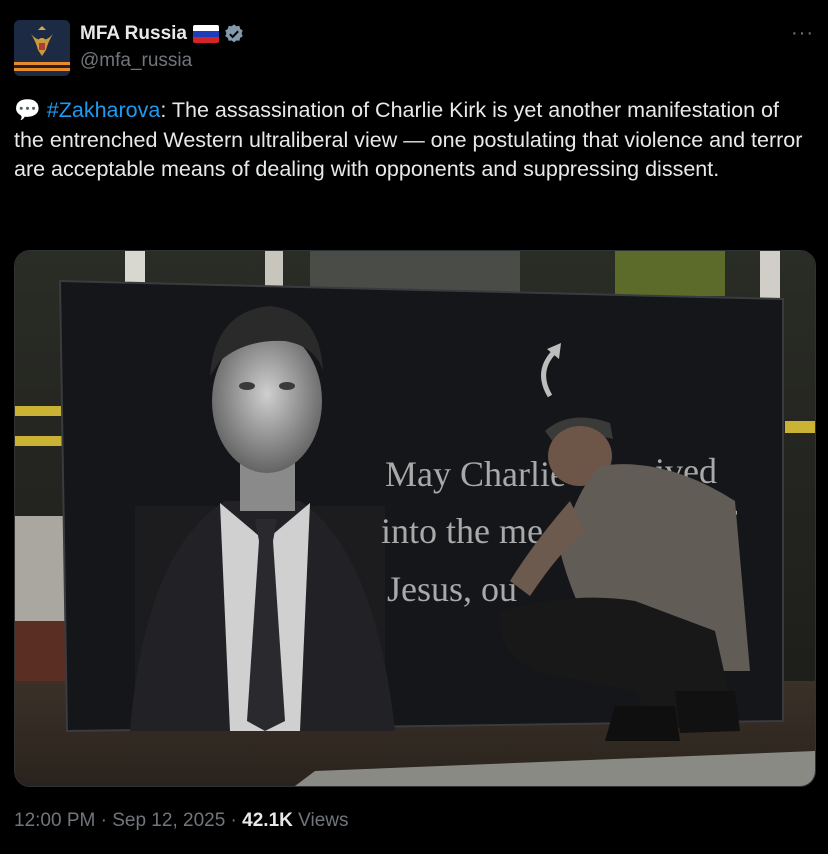 This screenshot has width=828, height=854. What do you see at coordinates (162, 46) in the screenshot?
I see `author-names: MFA Russia @mfa_russia` at bounding box center [162, 46].